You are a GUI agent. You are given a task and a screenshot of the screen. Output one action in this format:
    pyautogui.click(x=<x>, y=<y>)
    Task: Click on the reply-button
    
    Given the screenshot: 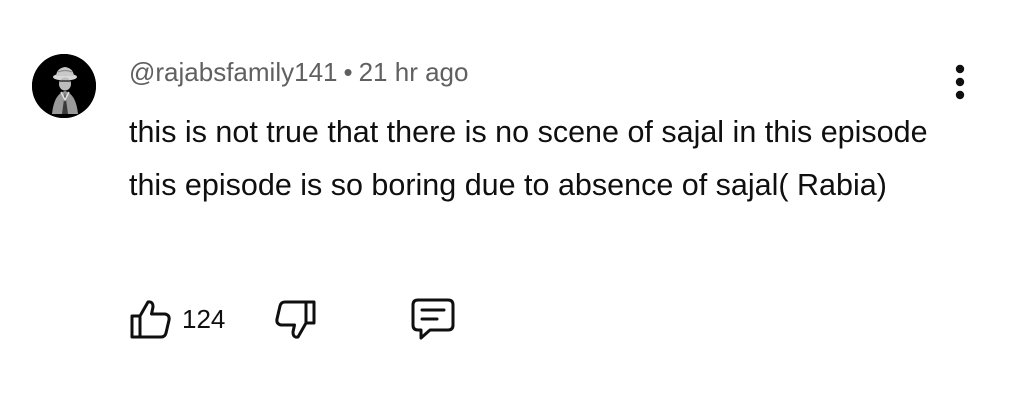 What is the action you would take?
    pyautogui.click(x=432, y=319)
    